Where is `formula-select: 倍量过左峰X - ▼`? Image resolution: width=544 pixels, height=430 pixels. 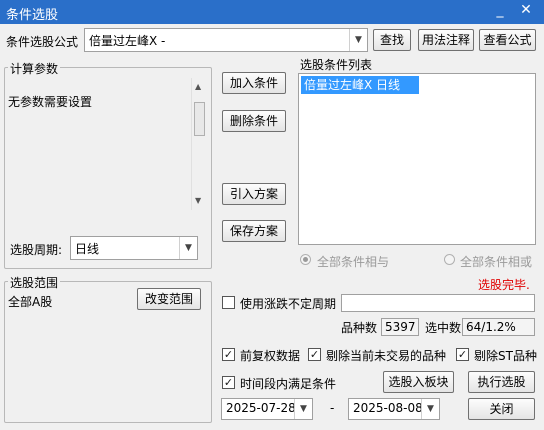 formula-select: 倍量过左峰X - ▼ is located at coordinates (226, 40).